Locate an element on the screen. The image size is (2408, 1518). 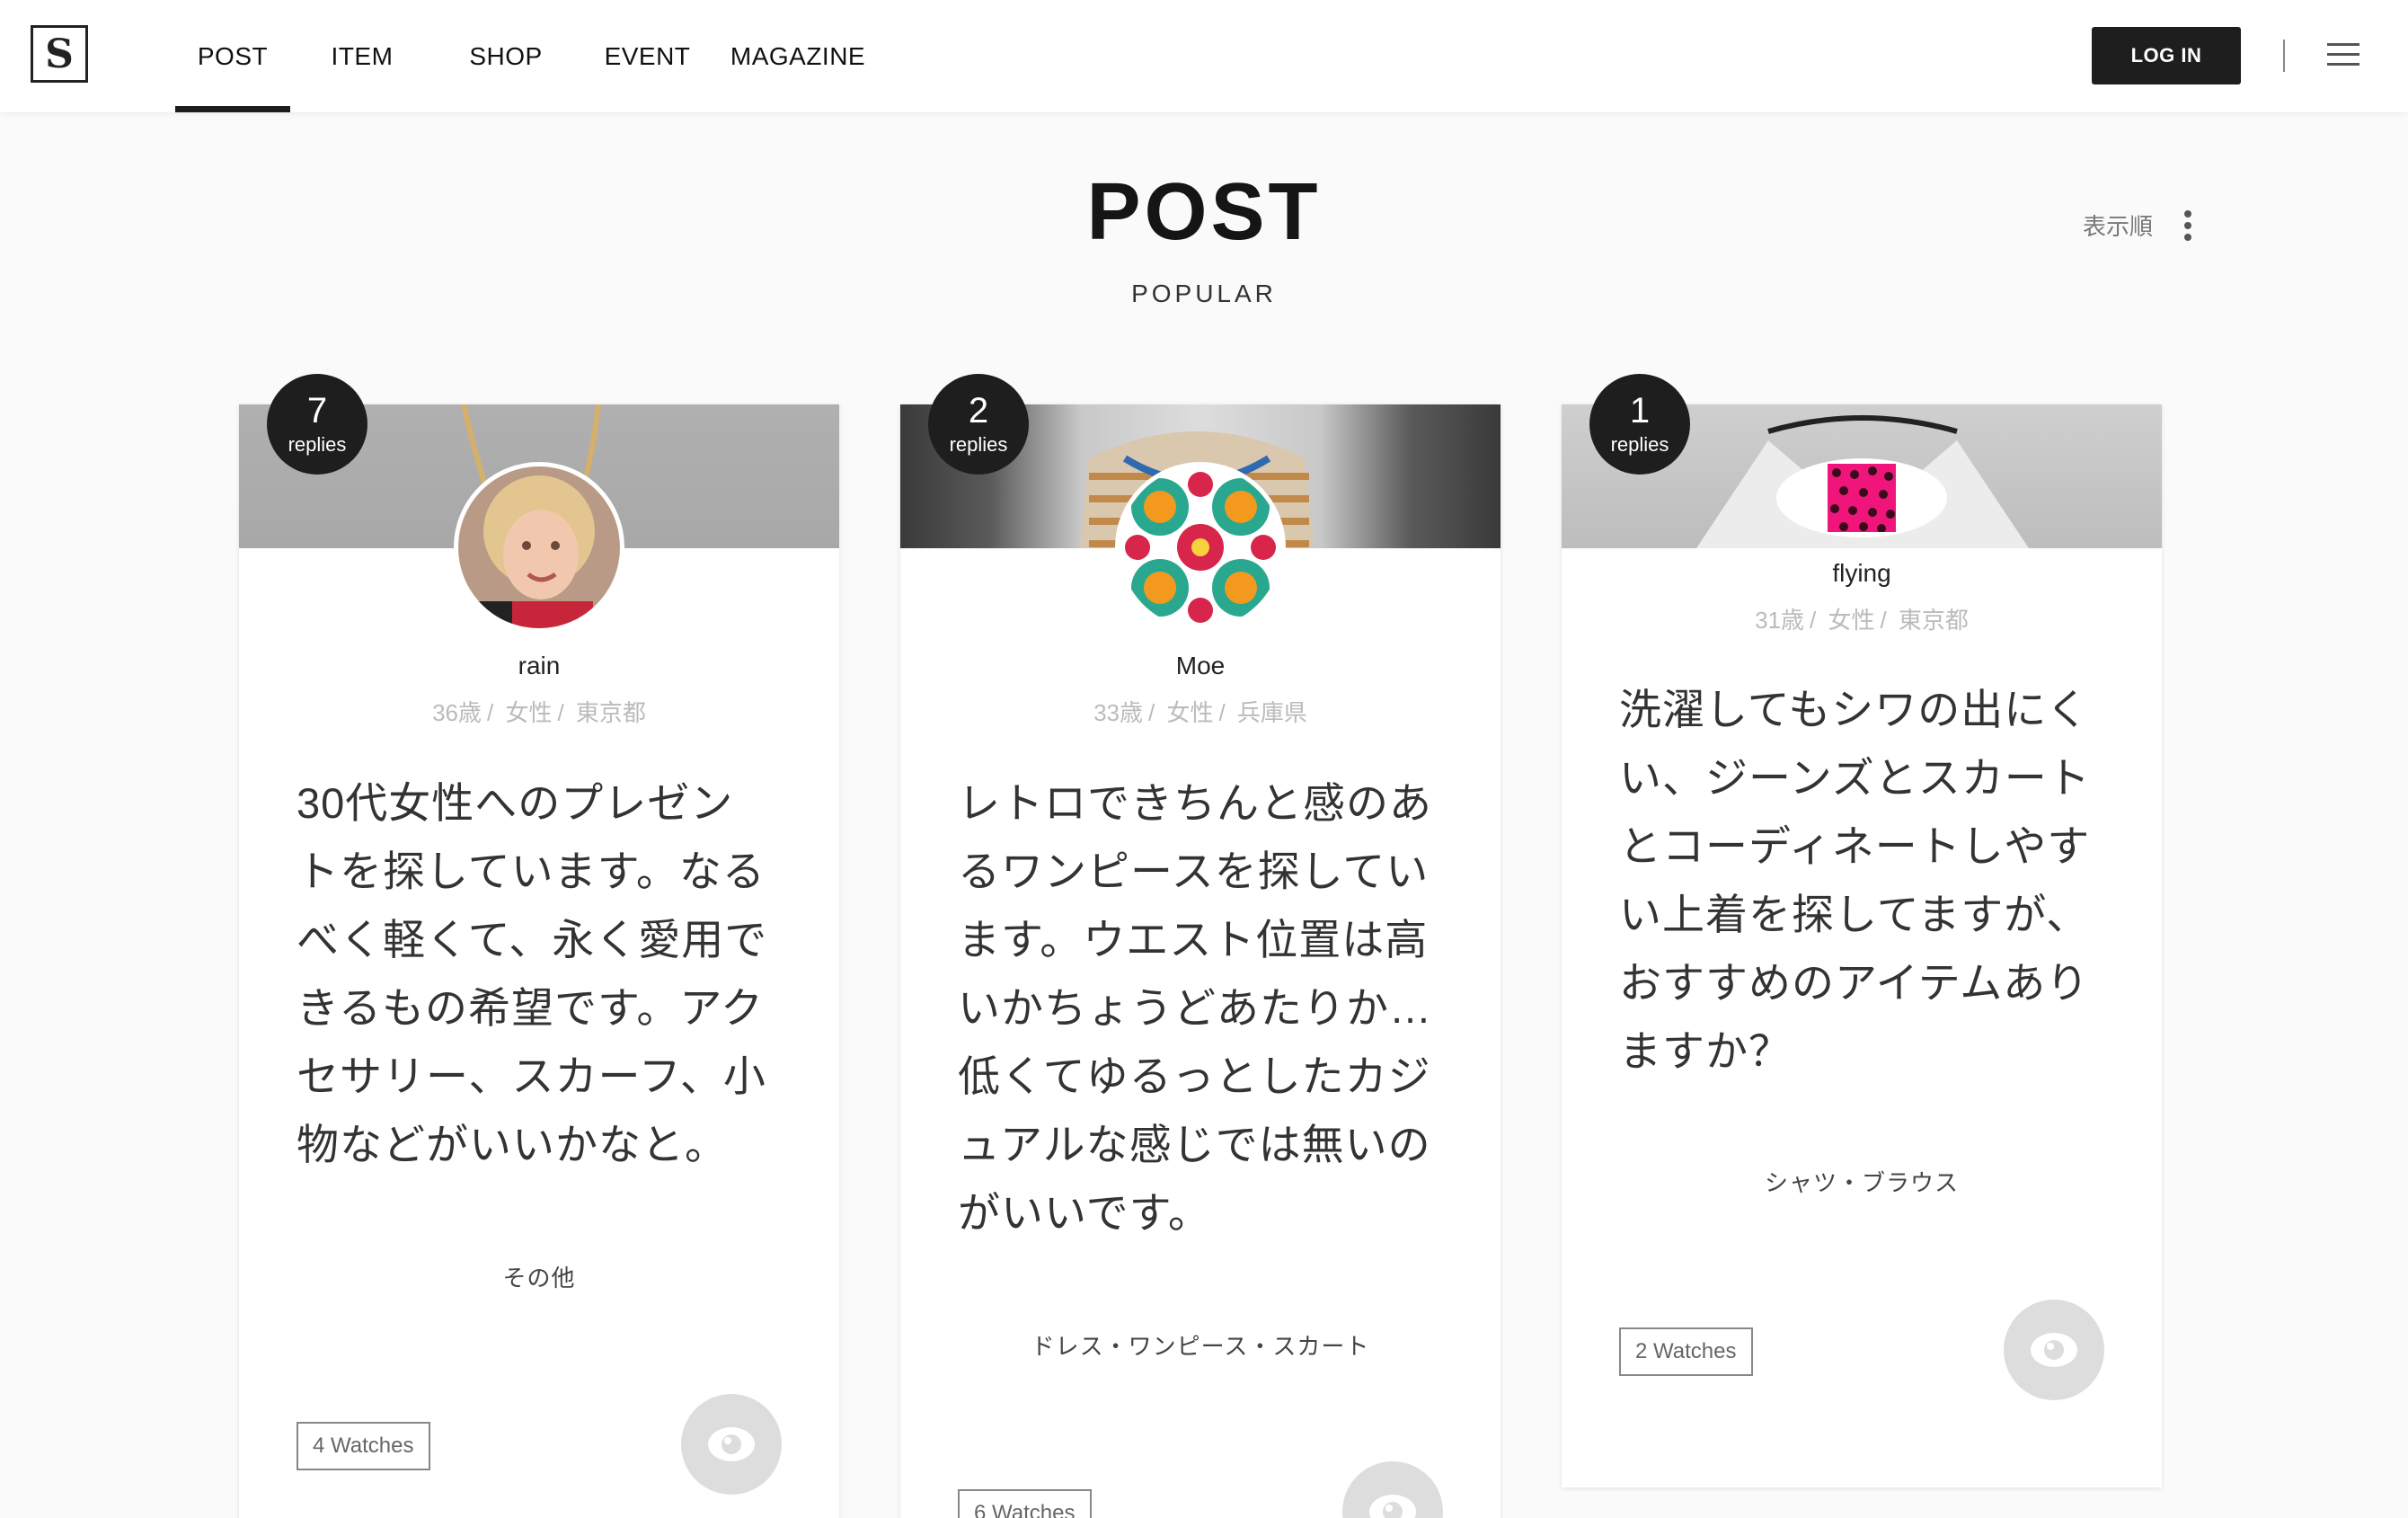
replies-count: 2 is located at coordinates (978, 411).